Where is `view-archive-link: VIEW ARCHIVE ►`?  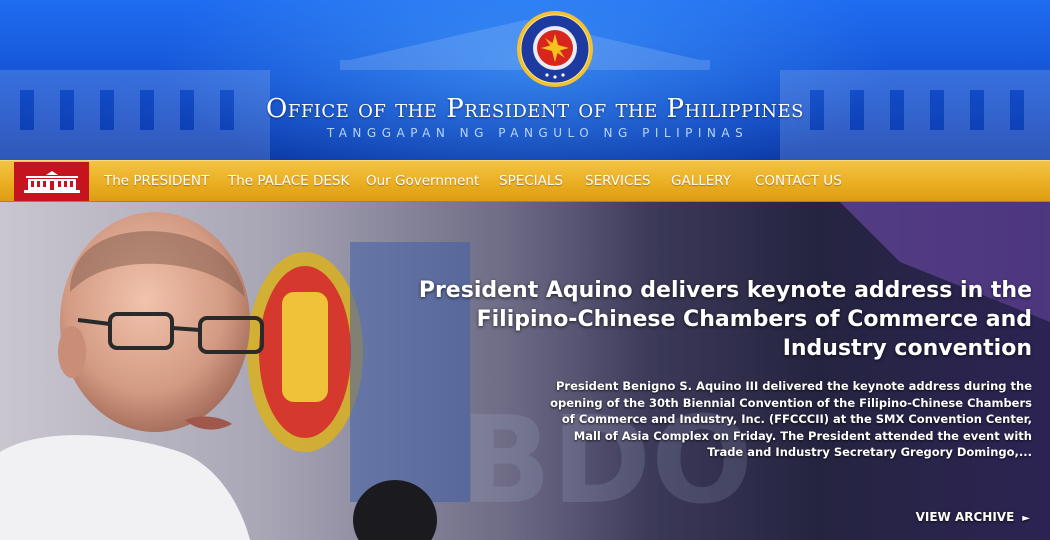
view-archive-link: VIEW ARCHIVE ► is located at coordinates (973, 517).